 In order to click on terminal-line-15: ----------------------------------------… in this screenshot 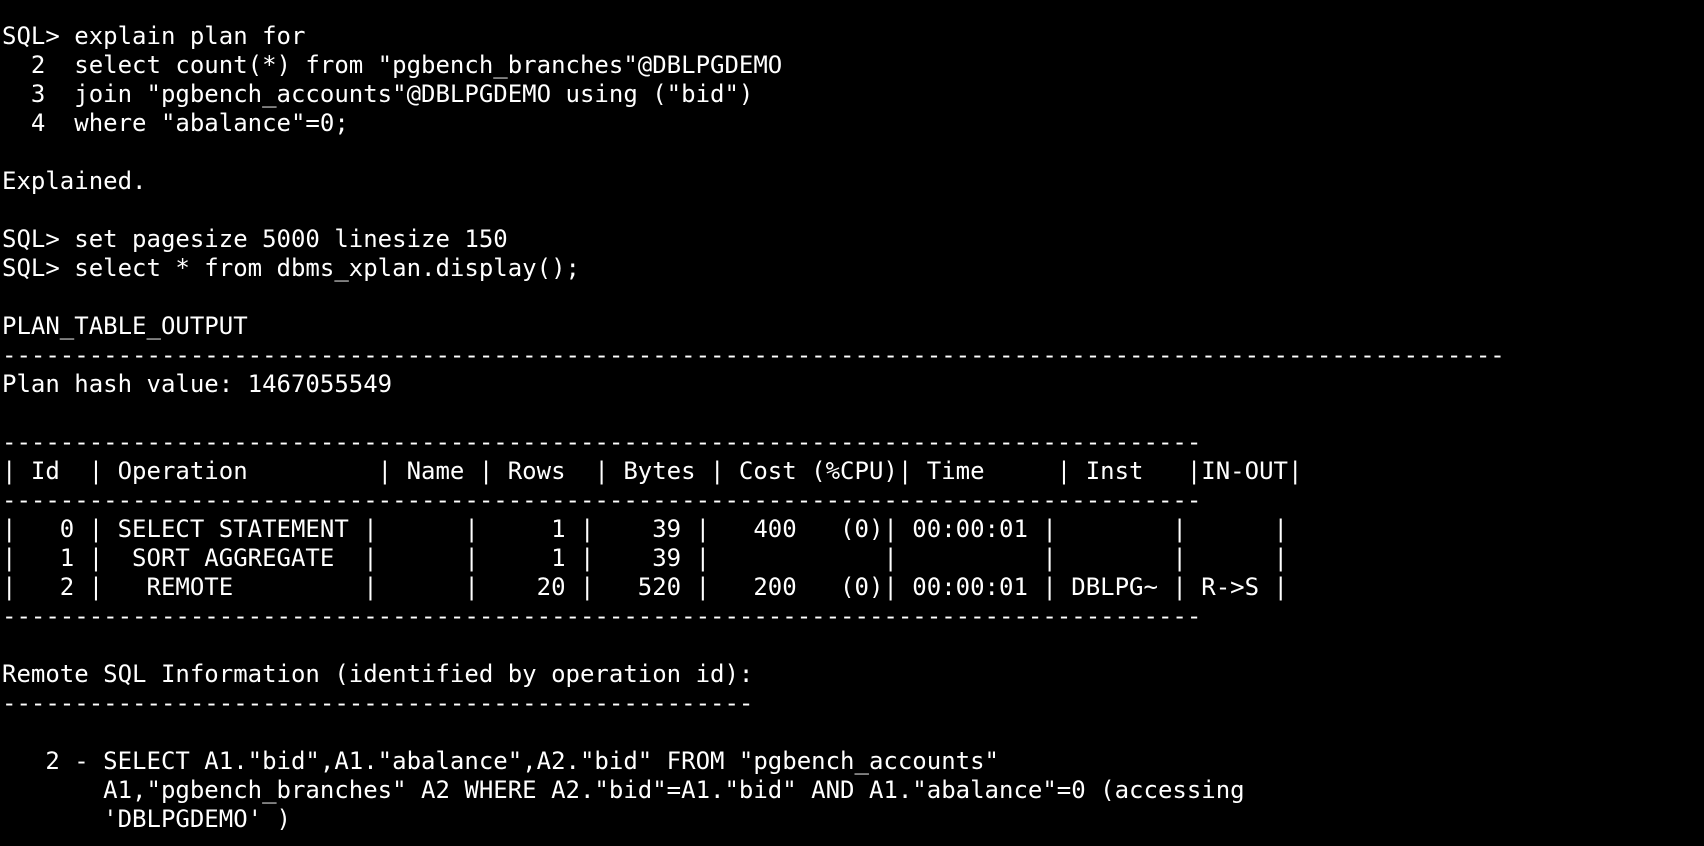, I will do `click(602, 442)`.